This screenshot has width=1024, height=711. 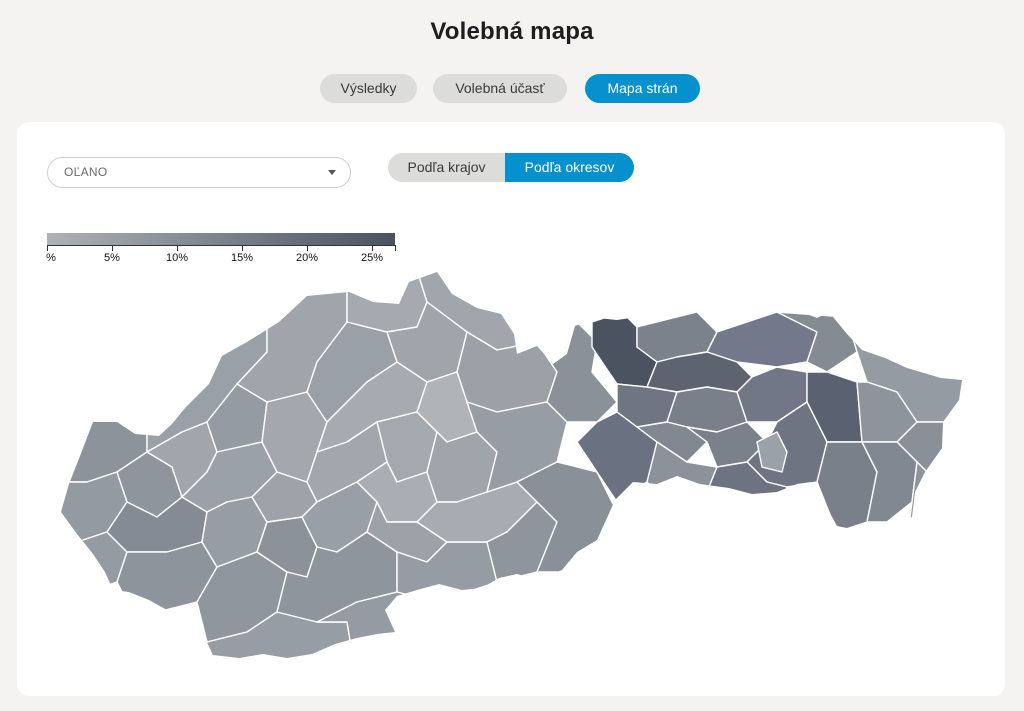 What do you see at coordinates (446, 167) in the screenshot?
I see `toggle-podla-krajov: Podľa krajov` at bounding box center [446, 167].